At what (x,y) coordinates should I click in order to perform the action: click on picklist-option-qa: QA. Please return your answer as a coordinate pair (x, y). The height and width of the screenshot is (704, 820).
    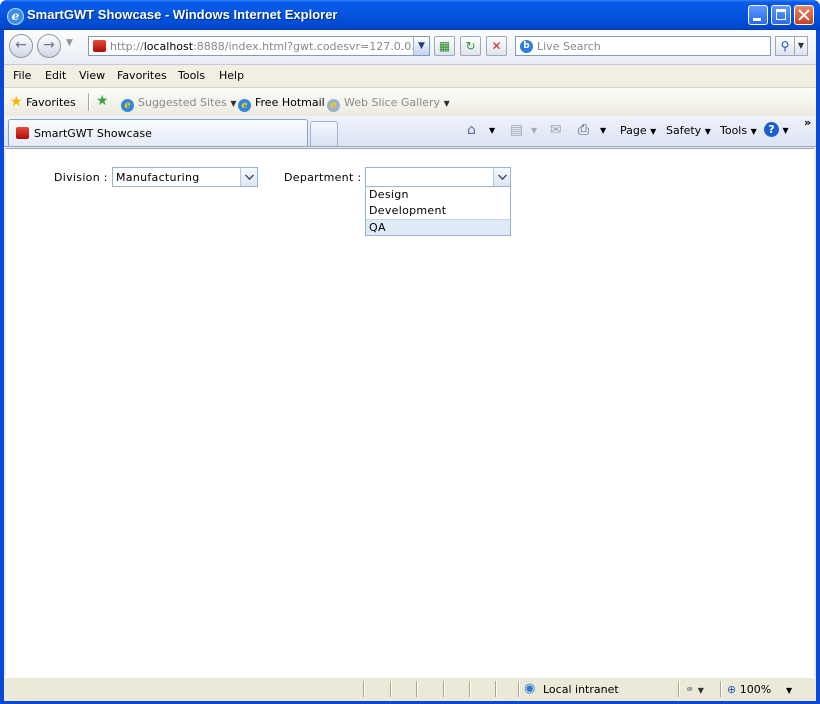
    Looking at the image, I should click on (438, 227).